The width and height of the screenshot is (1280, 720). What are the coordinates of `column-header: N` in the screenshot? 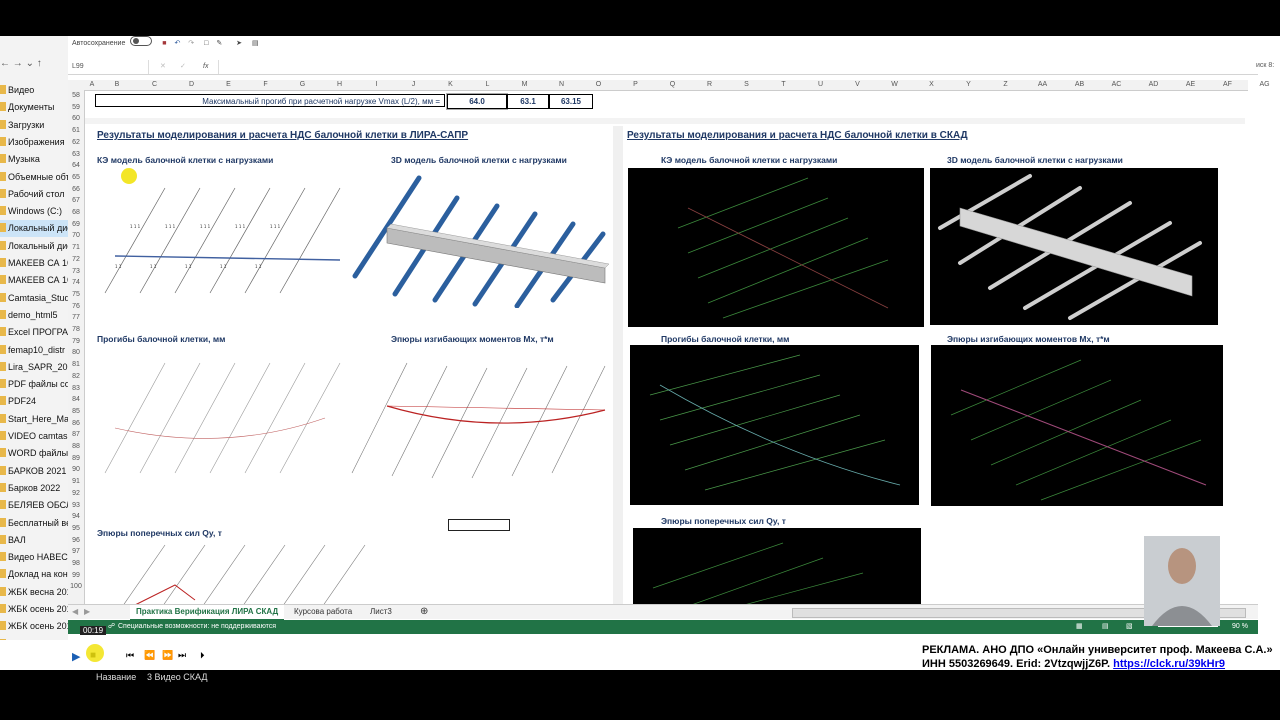 It's located at (561, 85).